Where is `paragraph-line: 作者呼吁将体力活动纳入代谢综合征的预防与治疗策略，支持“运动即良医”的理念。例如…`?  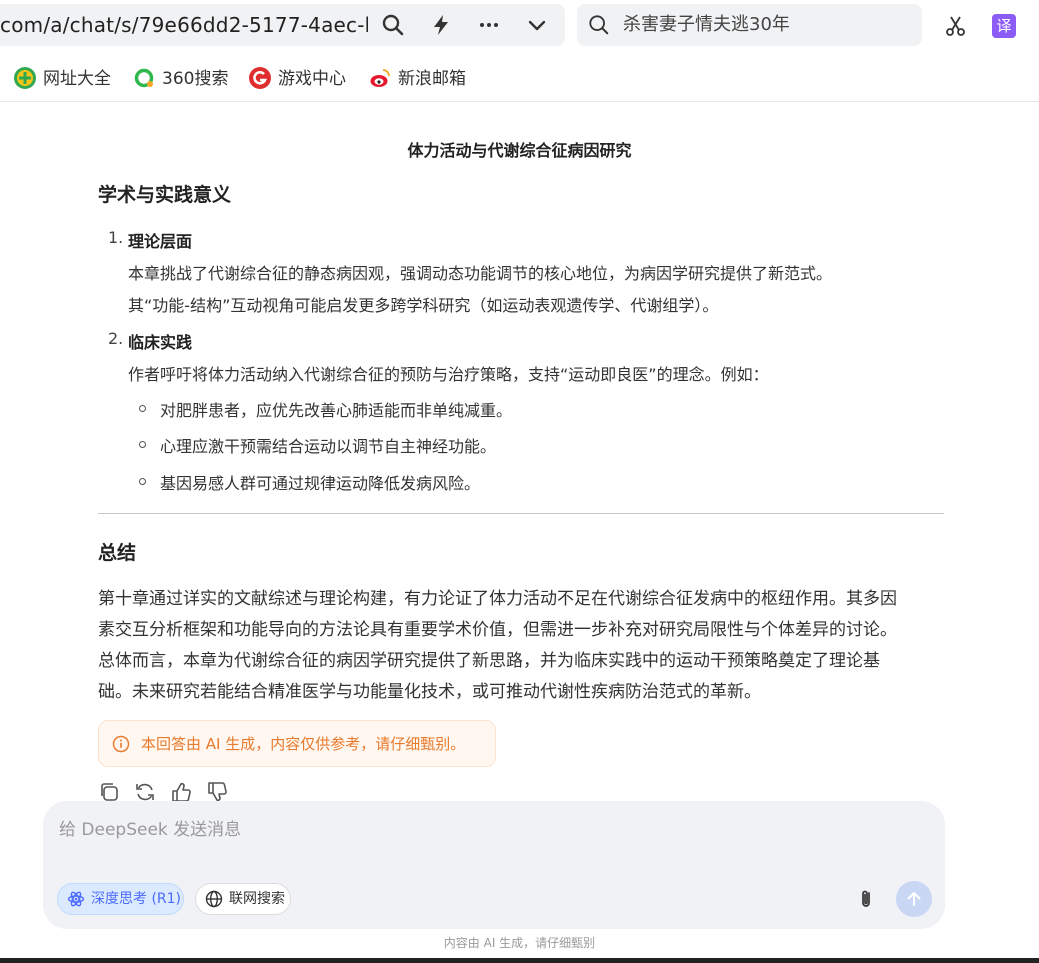 paragraph-line: 作者呼吁将体力活动纳入代谢综合征的预防与治疗策略，支持“运动即良医”的理念。例如… is located at coordinates (448, 374).